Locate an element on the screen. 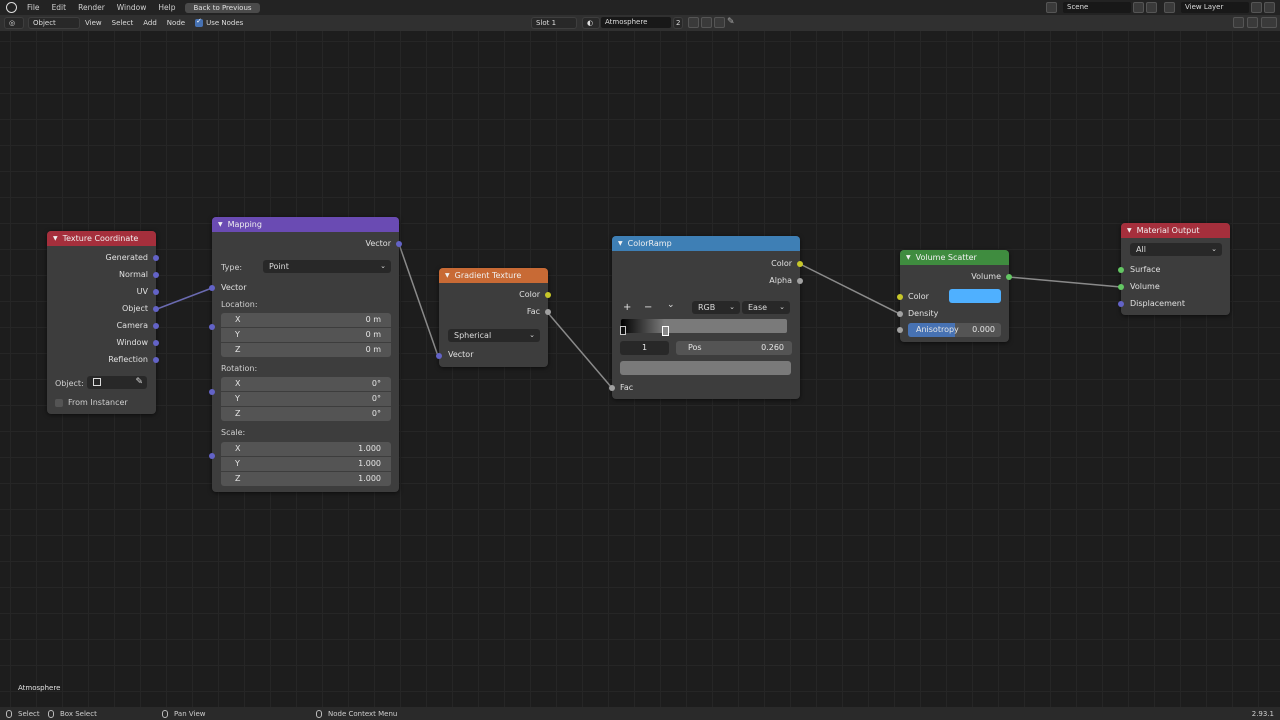 The width and height of the screenshot is (1280, 720). socket-reflection is located at coordinates (156, 360).